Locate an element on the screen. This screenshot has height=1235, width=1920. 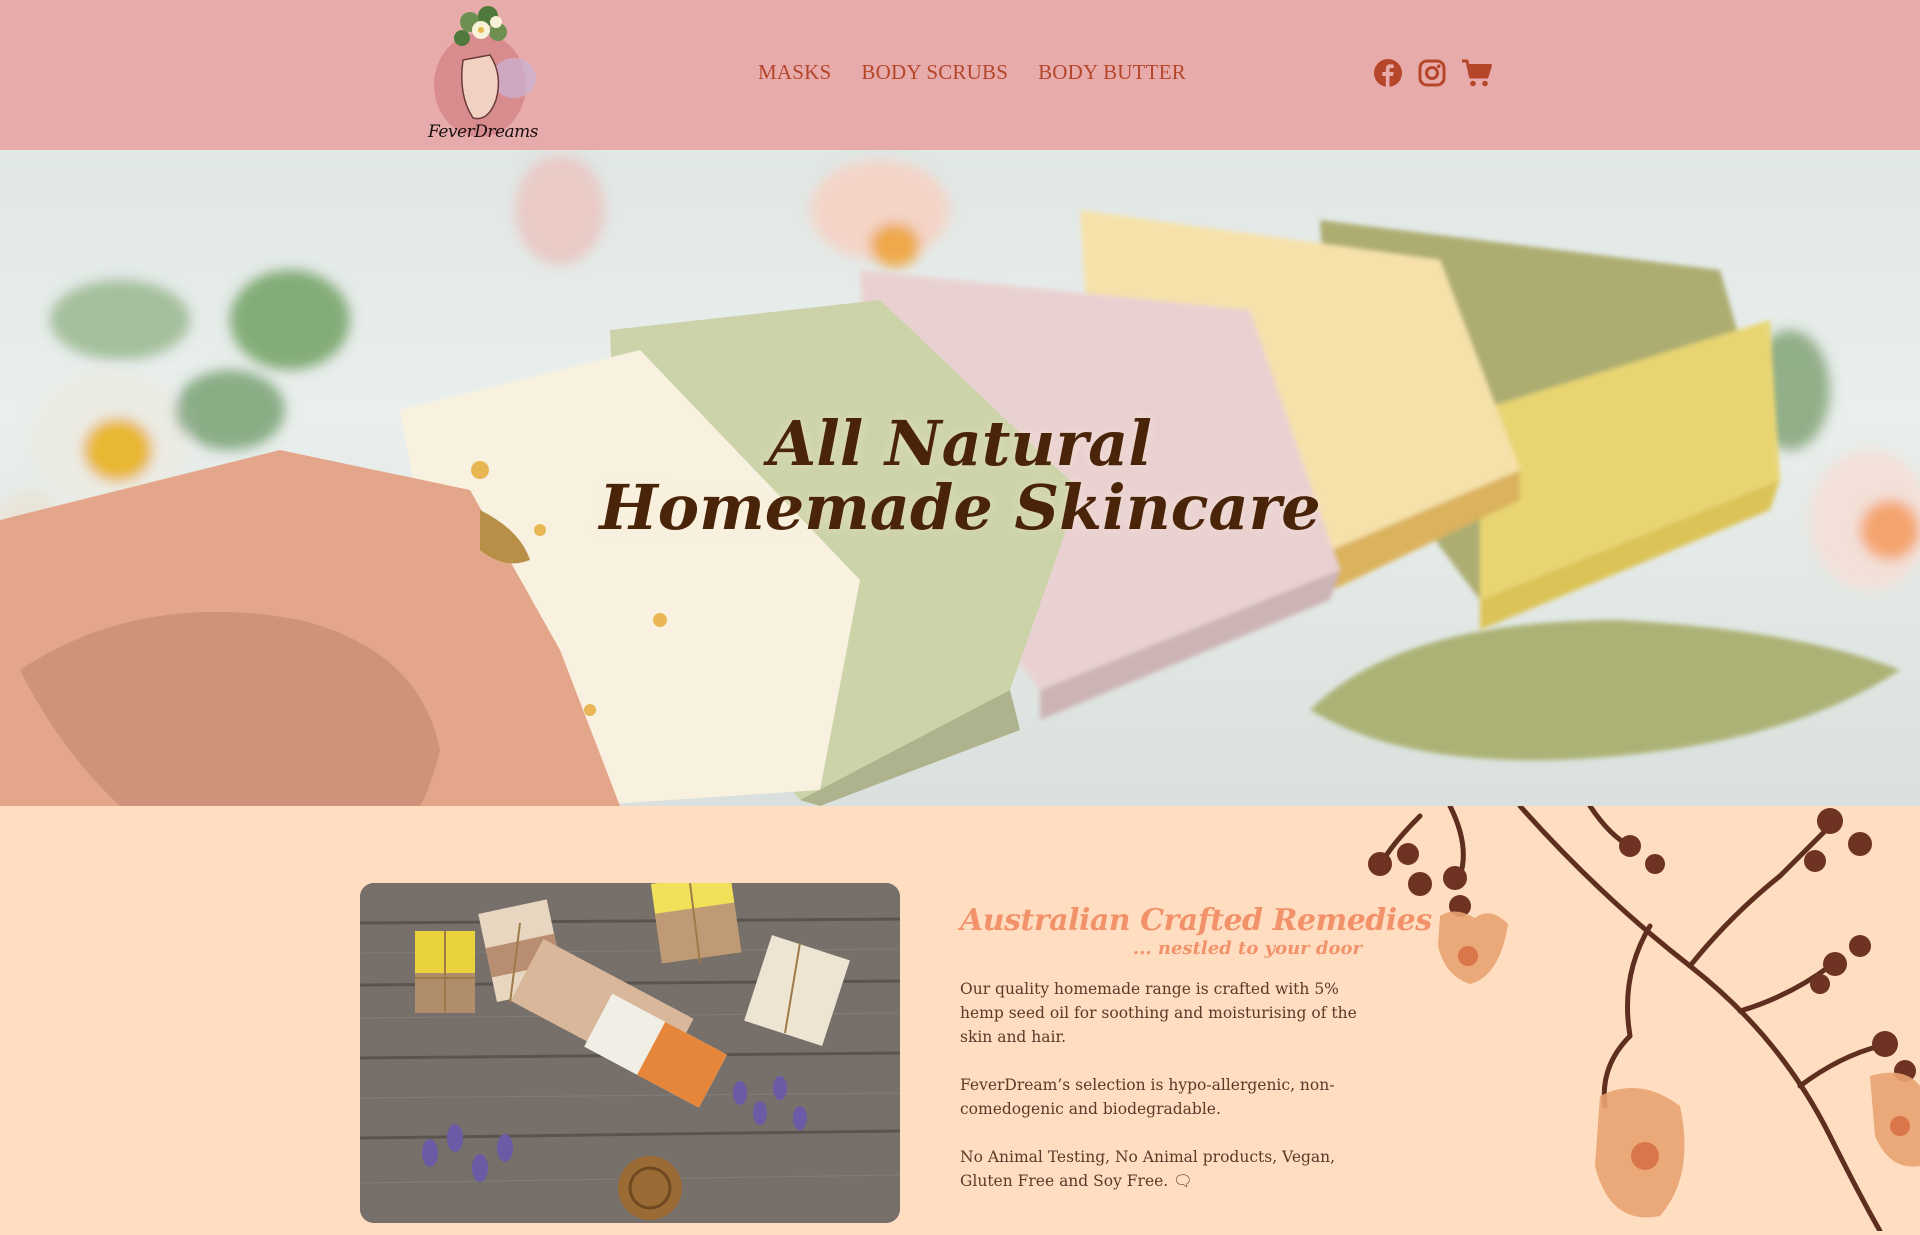
facebook-icon is located at coordinates (1388, 73).